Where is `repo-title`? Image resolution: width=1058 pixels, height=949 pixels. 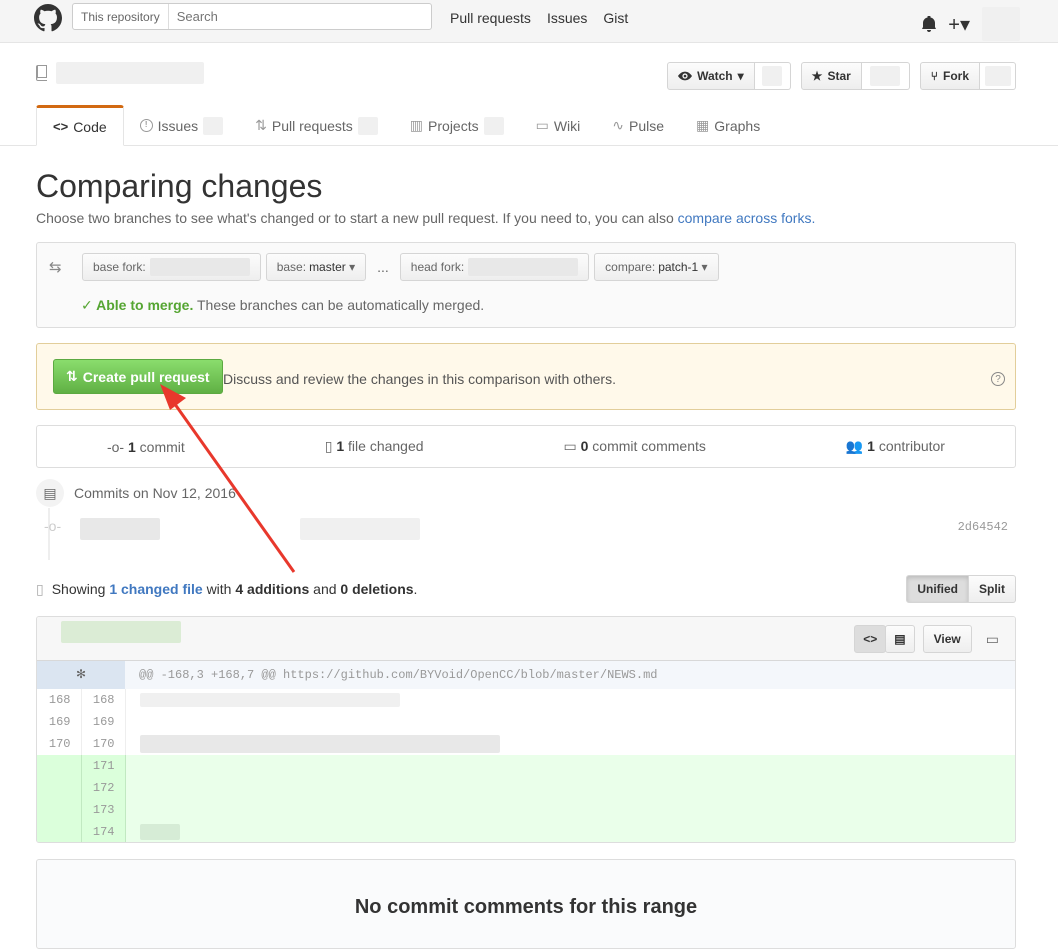
repo-title is located at coordinates (120, 73).